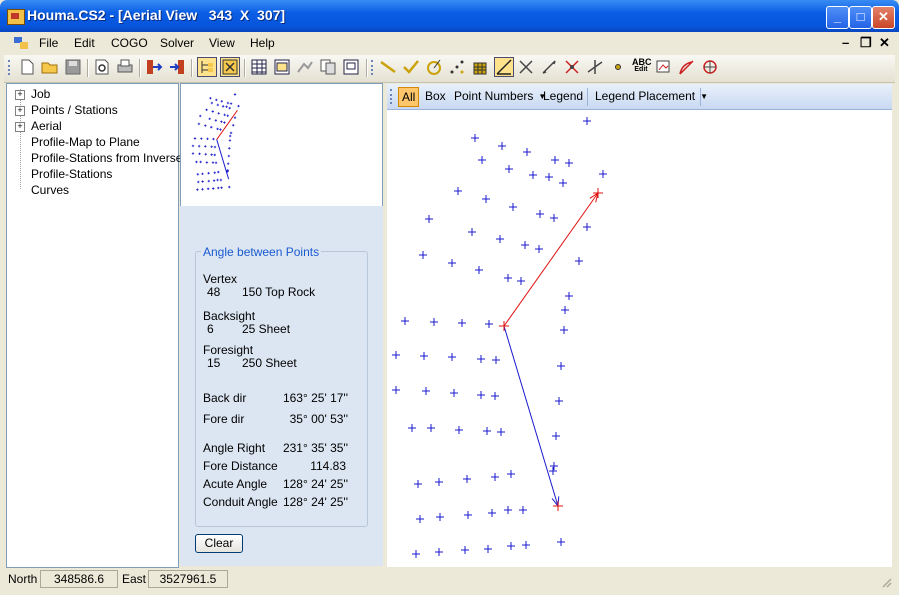 Image resolution: width=899 pixels, height=595 pixels. I want to click on point-numbers-dropdown: Point Numbers ▼, so click(500, 96).